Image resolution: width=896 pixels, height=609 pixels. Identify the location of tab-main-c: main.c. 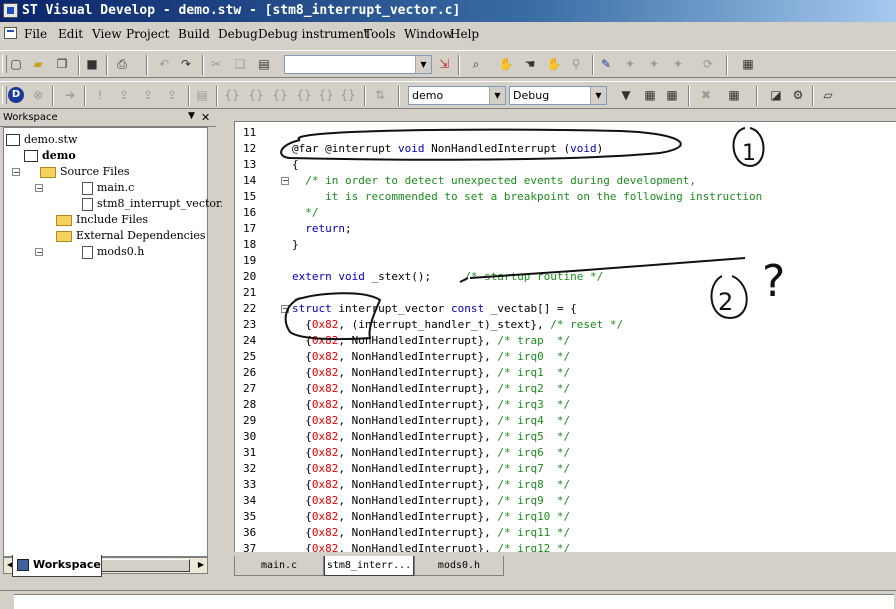
(279, 566).